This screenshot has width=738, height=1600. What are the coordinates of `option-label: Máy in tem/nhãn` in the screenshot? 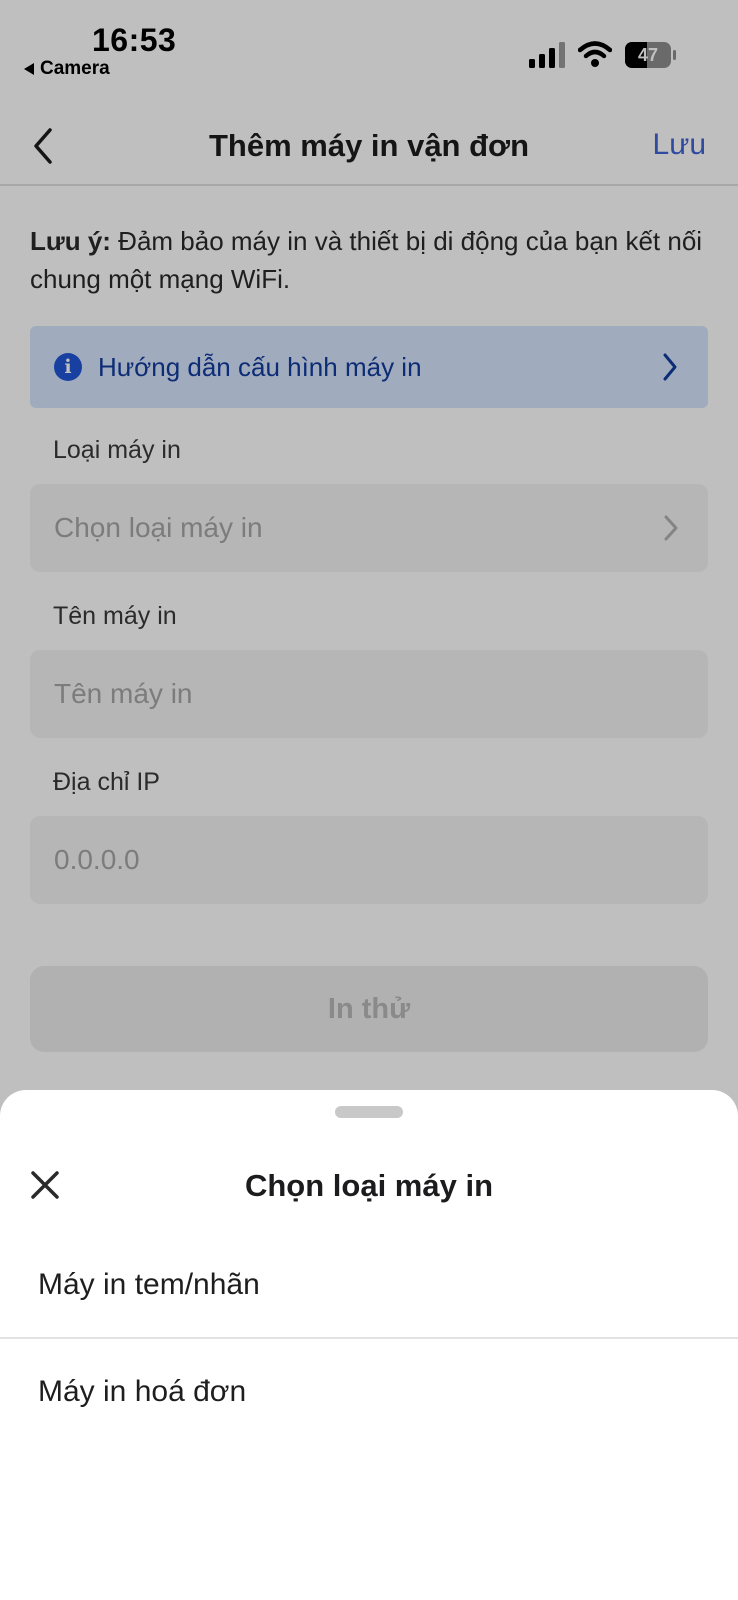 It's located at (149, 1284).